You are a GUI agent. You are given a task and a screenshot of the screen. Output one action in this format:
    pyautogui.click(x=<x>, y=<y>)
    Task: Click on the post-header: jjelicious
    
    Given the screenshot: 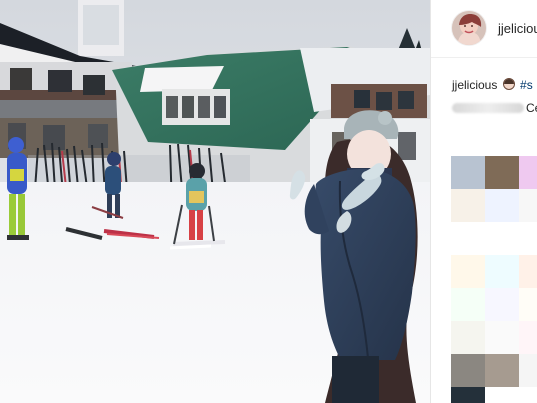 What is the action you would take?
    pyautogui.click(x=484, y=29)
    